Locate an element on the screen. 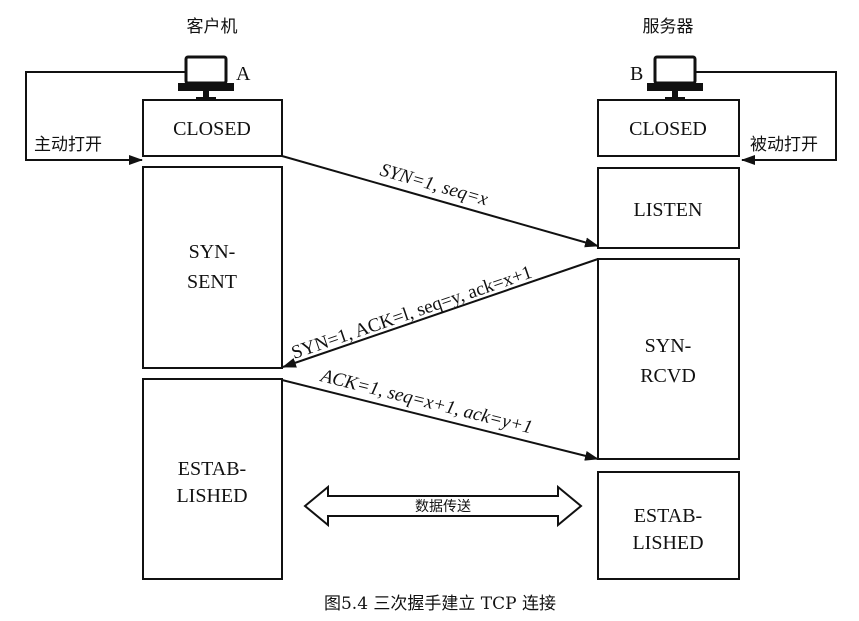 The image size is (859, 621). ack-arrow is located at coordinates (440, 420).